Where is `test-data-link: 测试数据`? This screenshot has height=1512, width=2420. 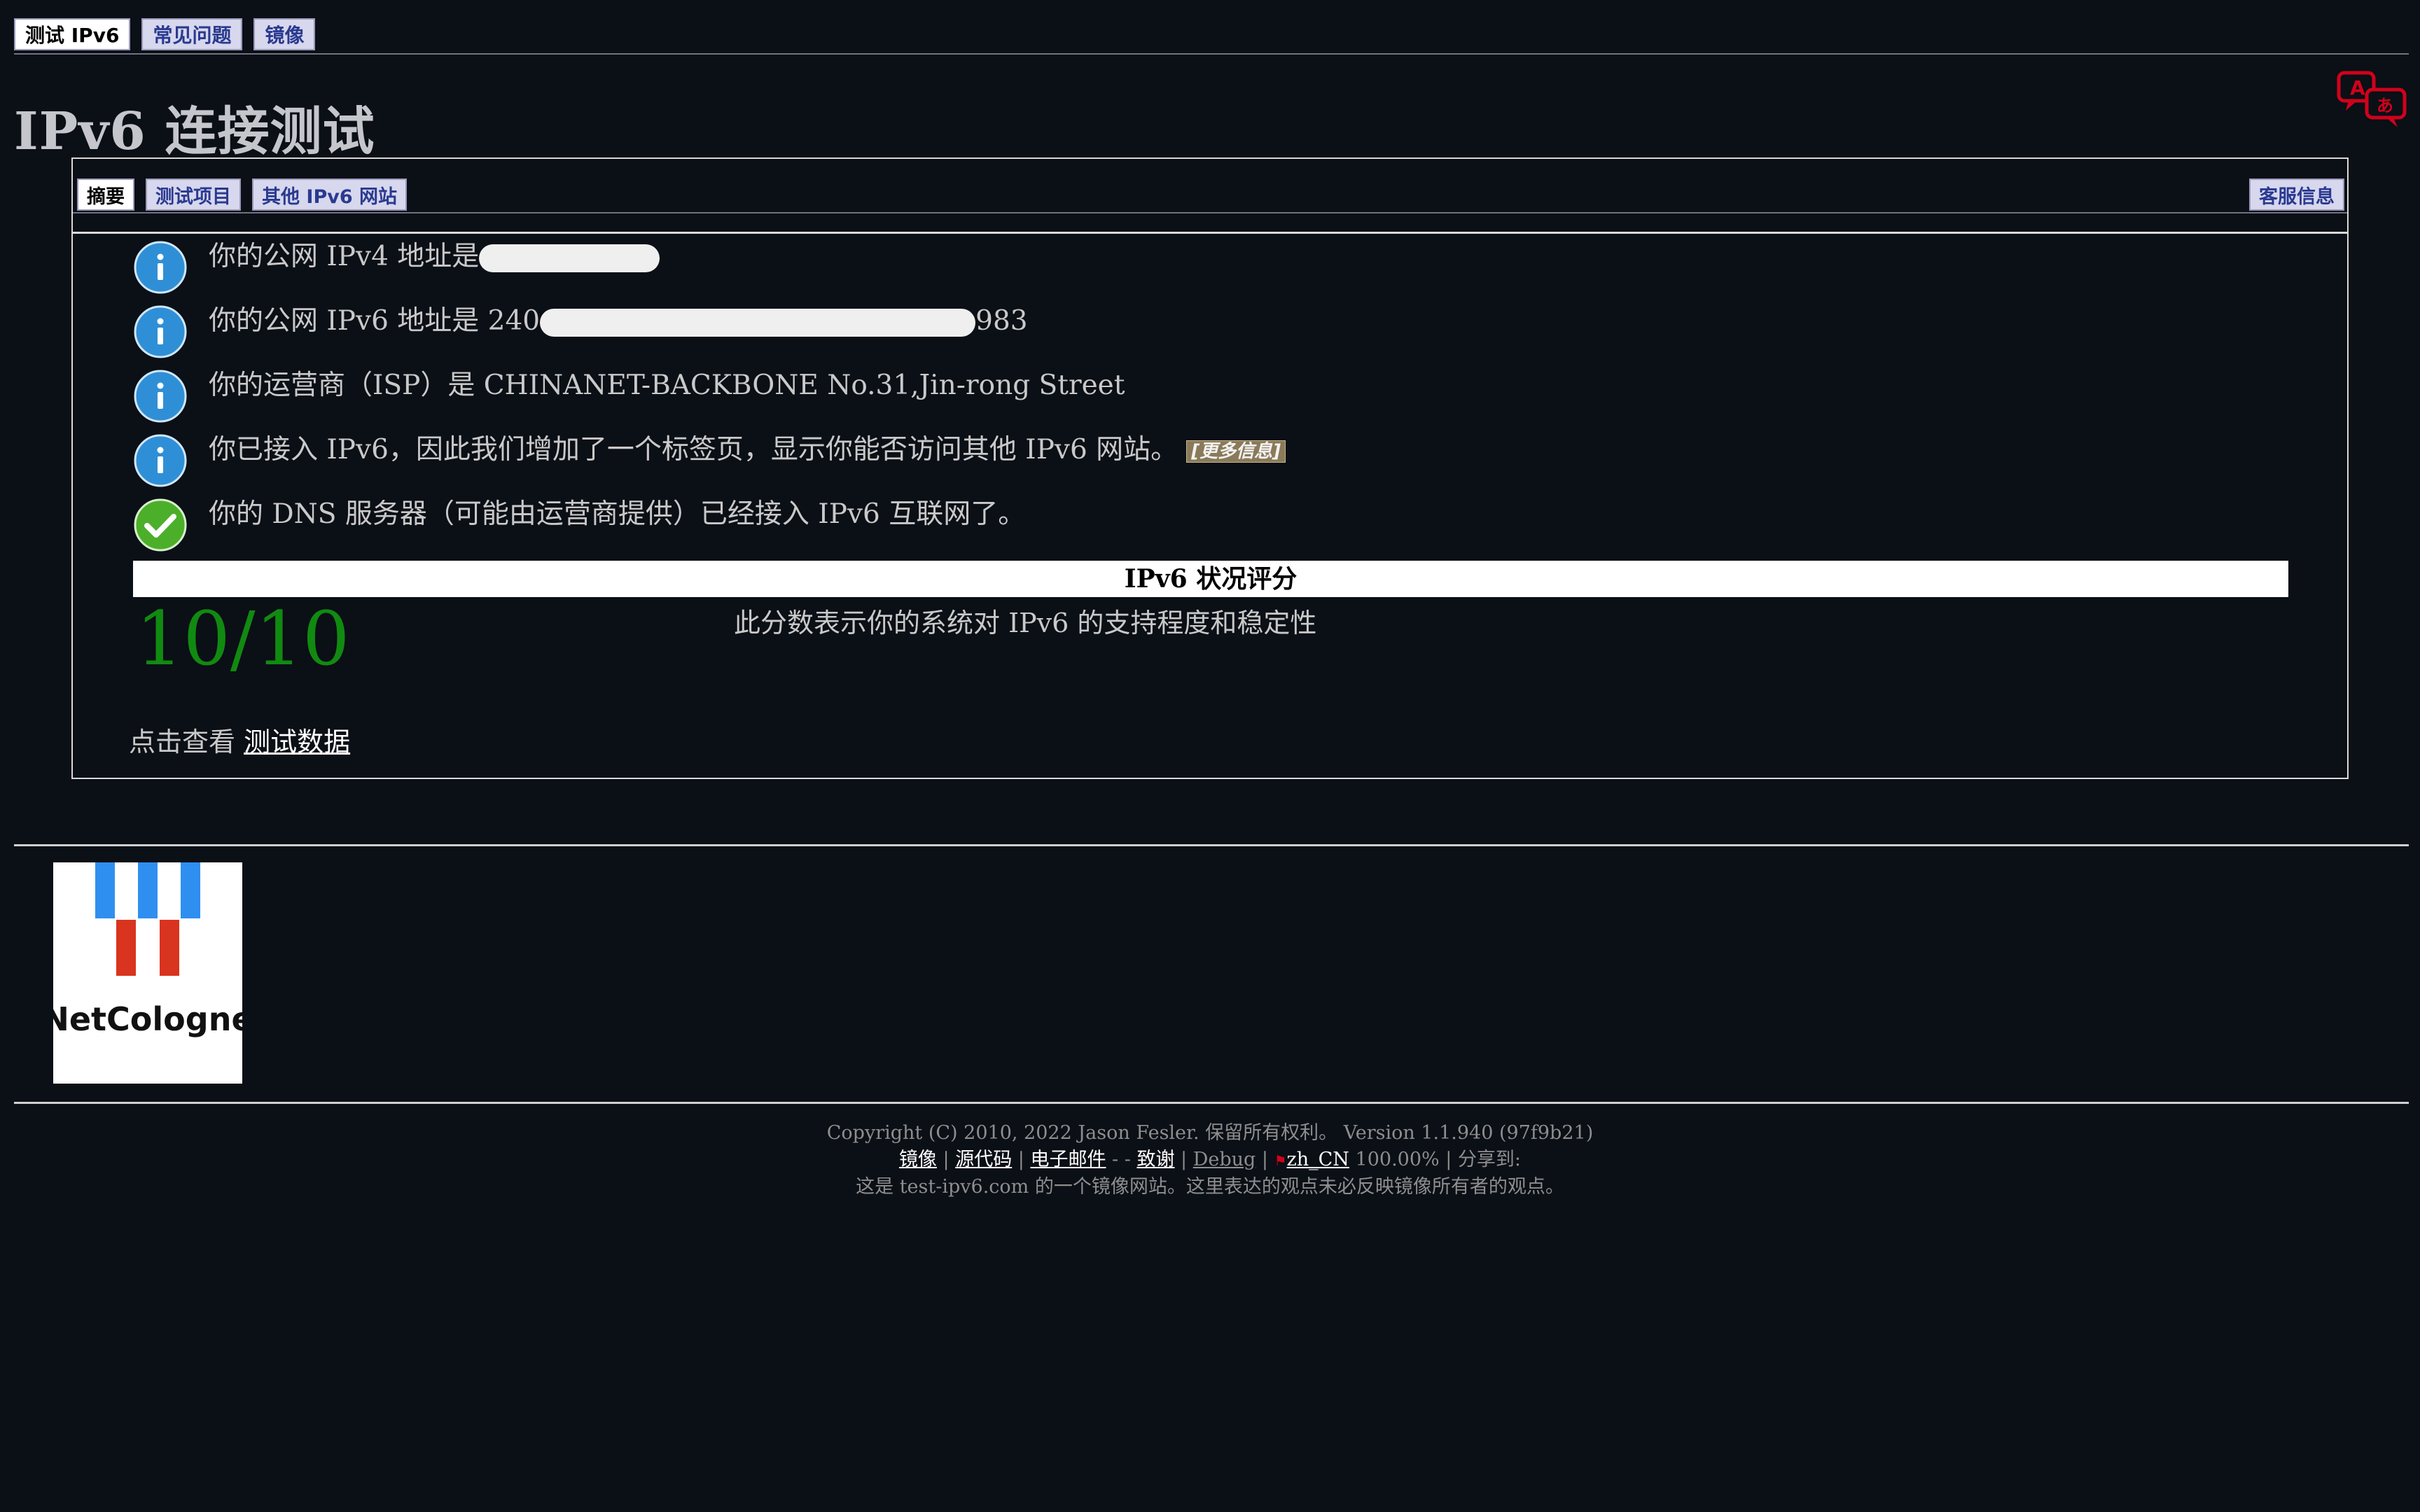
test-data-link: 测试数据 is located at coordinates (297, 742).